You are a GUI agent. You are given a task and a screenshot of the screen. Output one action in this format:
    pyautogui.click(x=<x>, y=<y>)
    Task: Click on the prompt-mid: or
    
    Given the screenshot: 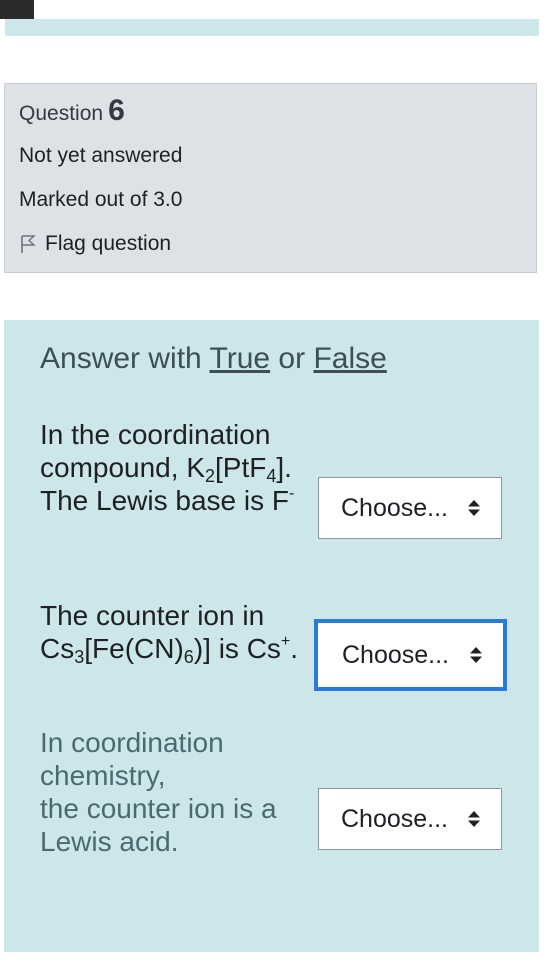 What is the action you would take?
    pyautogui.click(x=292, y=358)
    